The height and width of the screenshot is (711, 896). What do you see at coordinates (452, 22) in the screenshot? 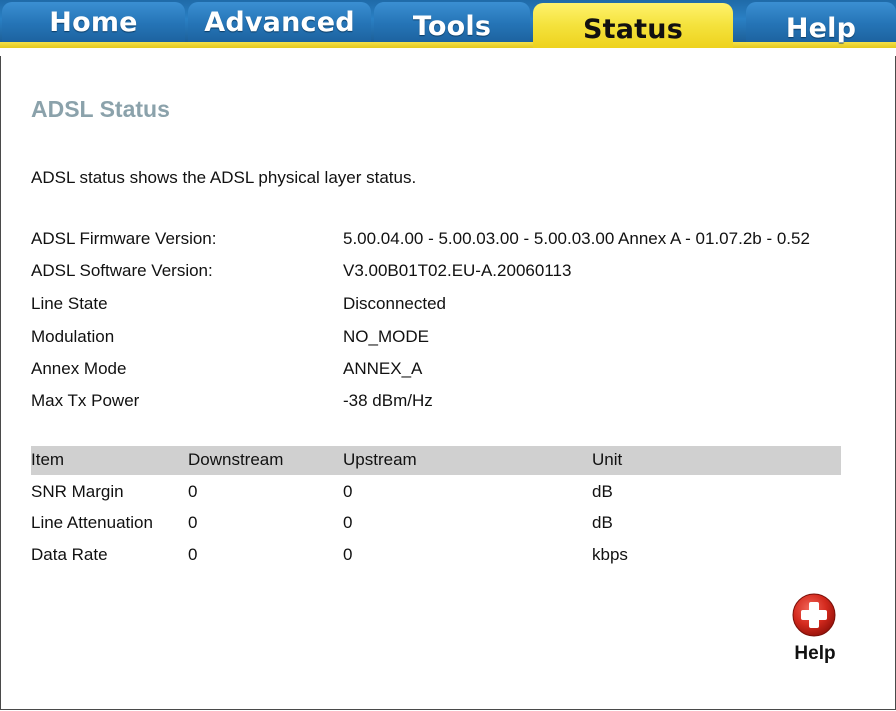
I see `tab-tools: Tools` at bounding box center [452, 22].